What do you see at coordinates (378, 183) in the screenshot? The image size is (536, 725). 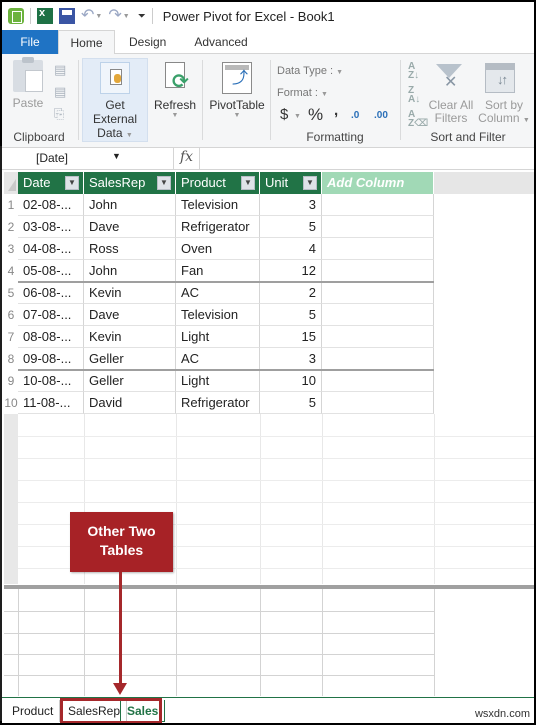 I see `add-column-header: Add Column` at bounding box center [378, 183].